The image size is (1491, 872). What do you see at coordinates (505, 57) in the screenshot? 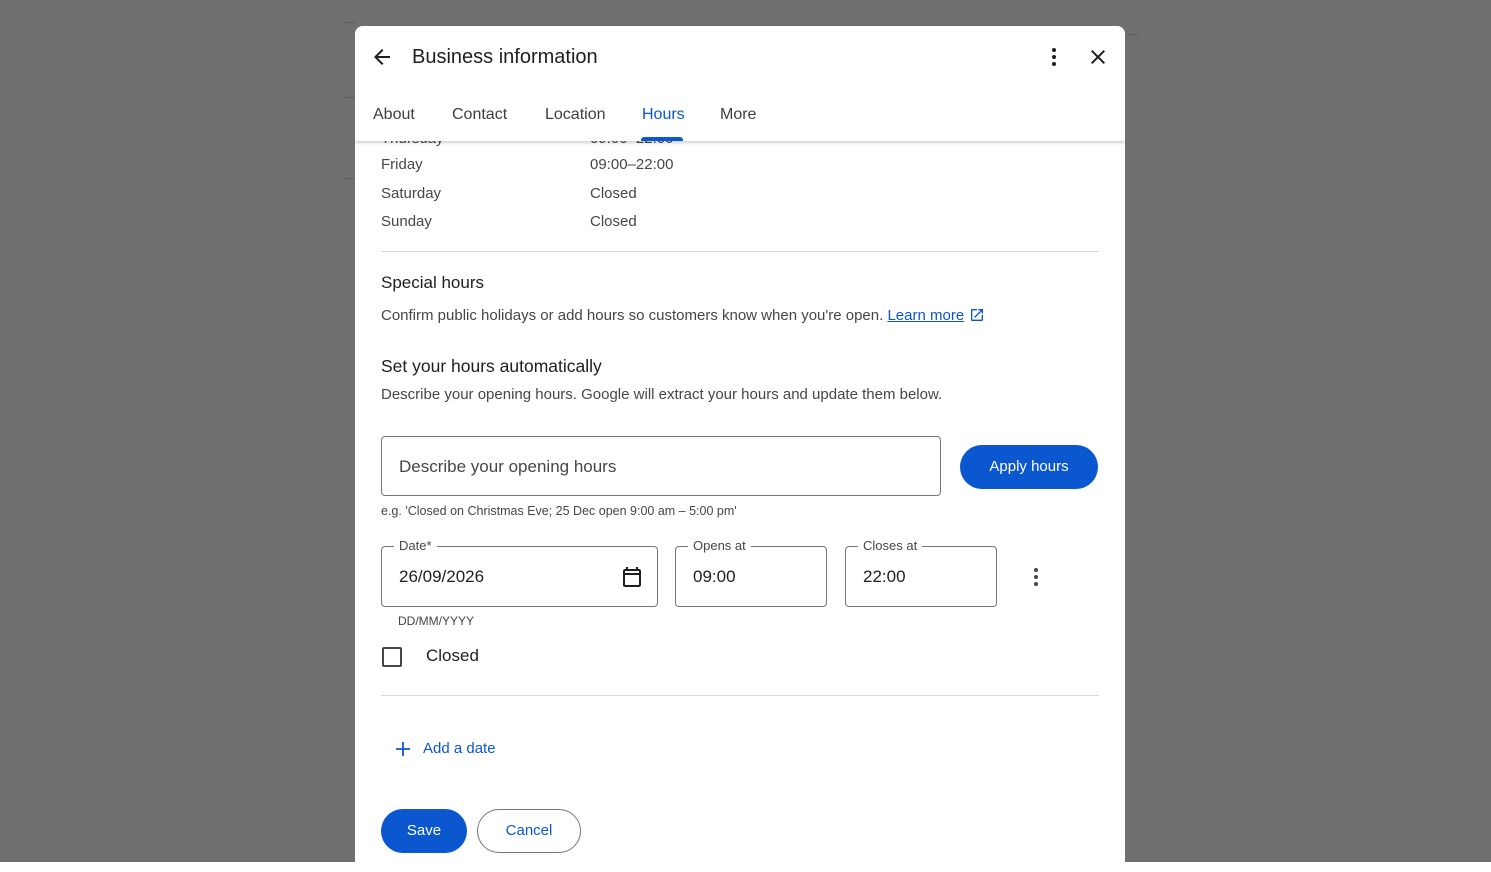
I see `dialog-title: Business information` at bounding box center [505, 57].